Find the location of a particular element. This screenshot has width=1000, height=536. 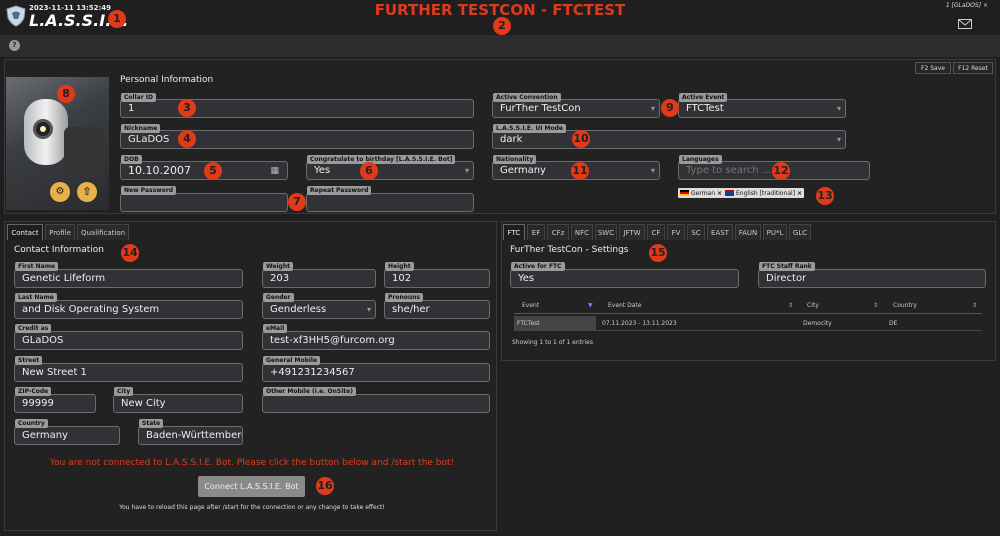

first-name-field: Genetic Lifeform is located at coordinates (128, 278).